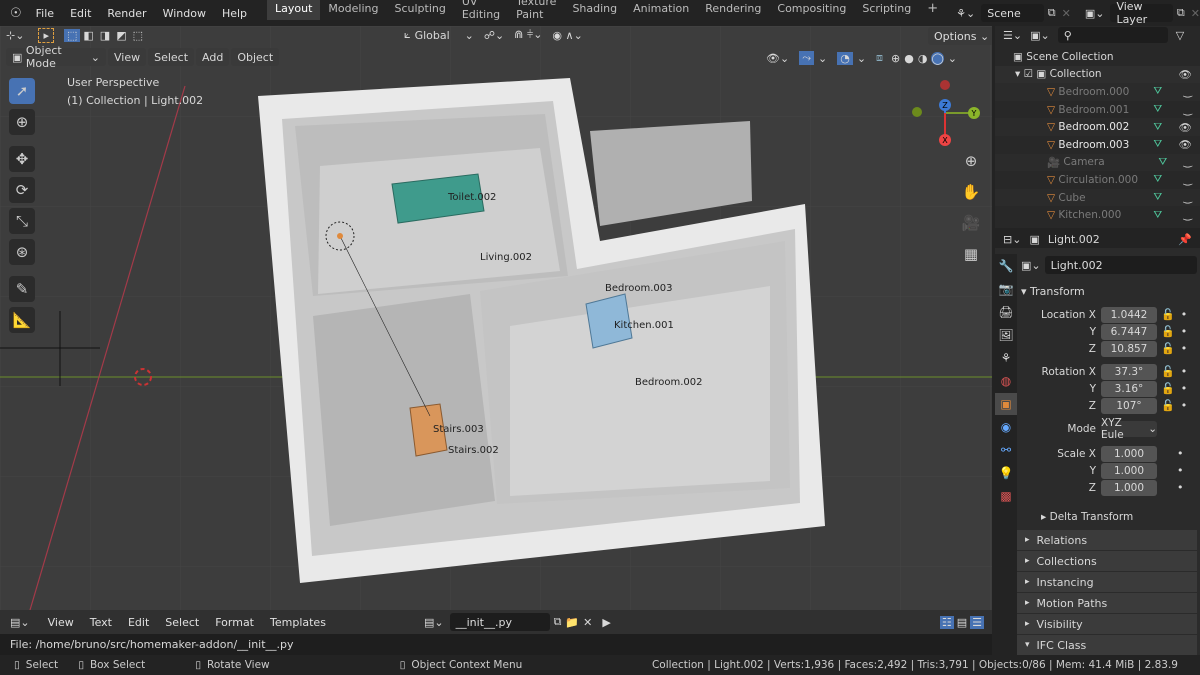 This screenshot has height=675, width=1200. What do you see at coordinates (1028, 74) in the screenshot?
I see `checkbox-icon: ☑` at bounding box center [1028, 74].